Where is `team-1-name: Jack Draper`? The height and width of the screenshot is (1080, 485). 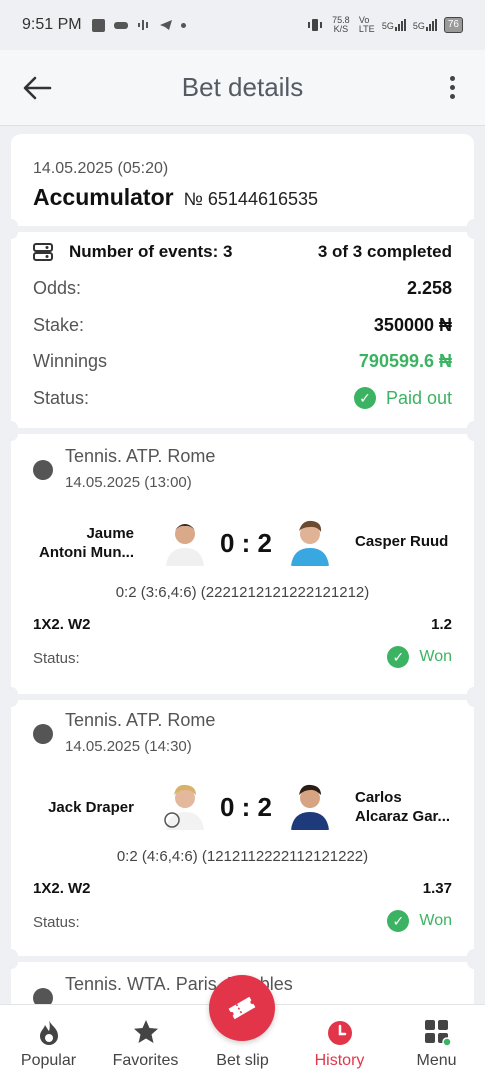
team-1-name: Jack Draper is located at coordinates (91, 807).